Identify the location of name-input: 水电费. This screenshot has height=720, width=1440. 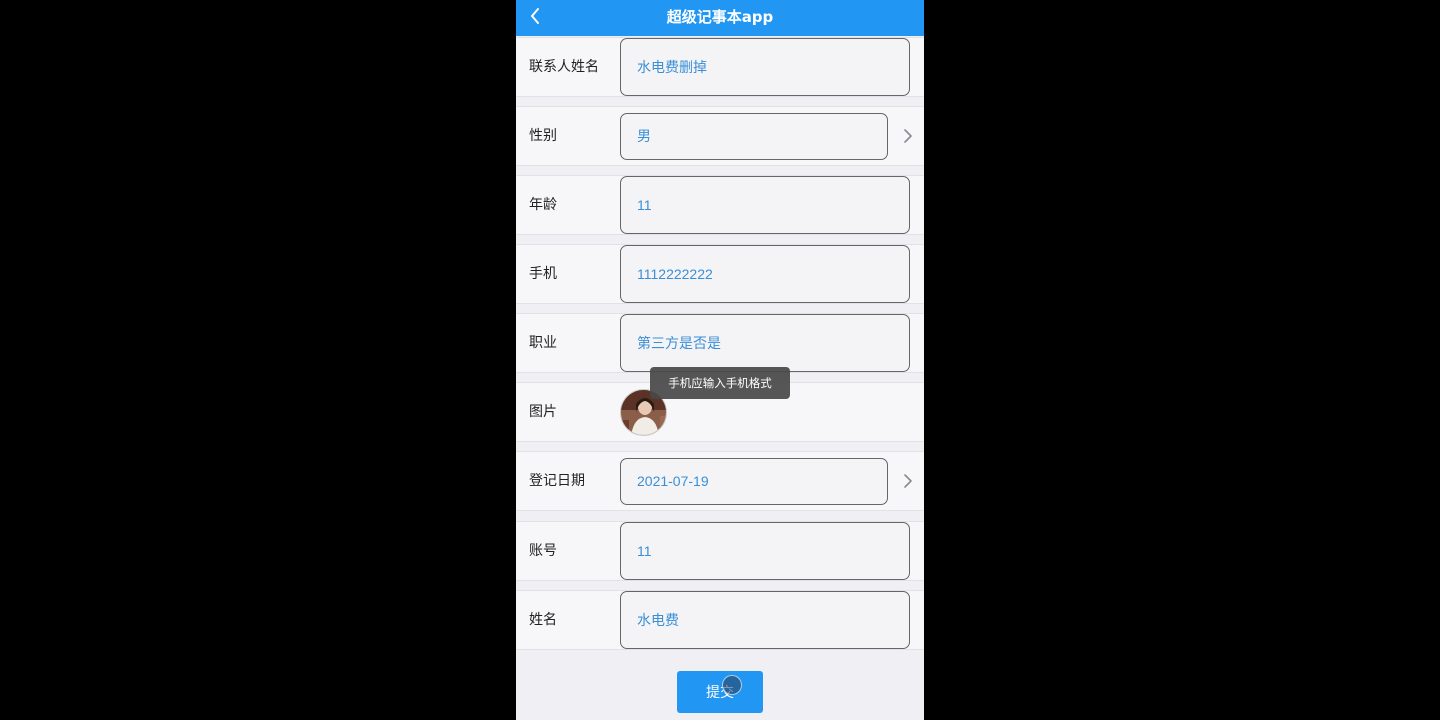
(765, 620).